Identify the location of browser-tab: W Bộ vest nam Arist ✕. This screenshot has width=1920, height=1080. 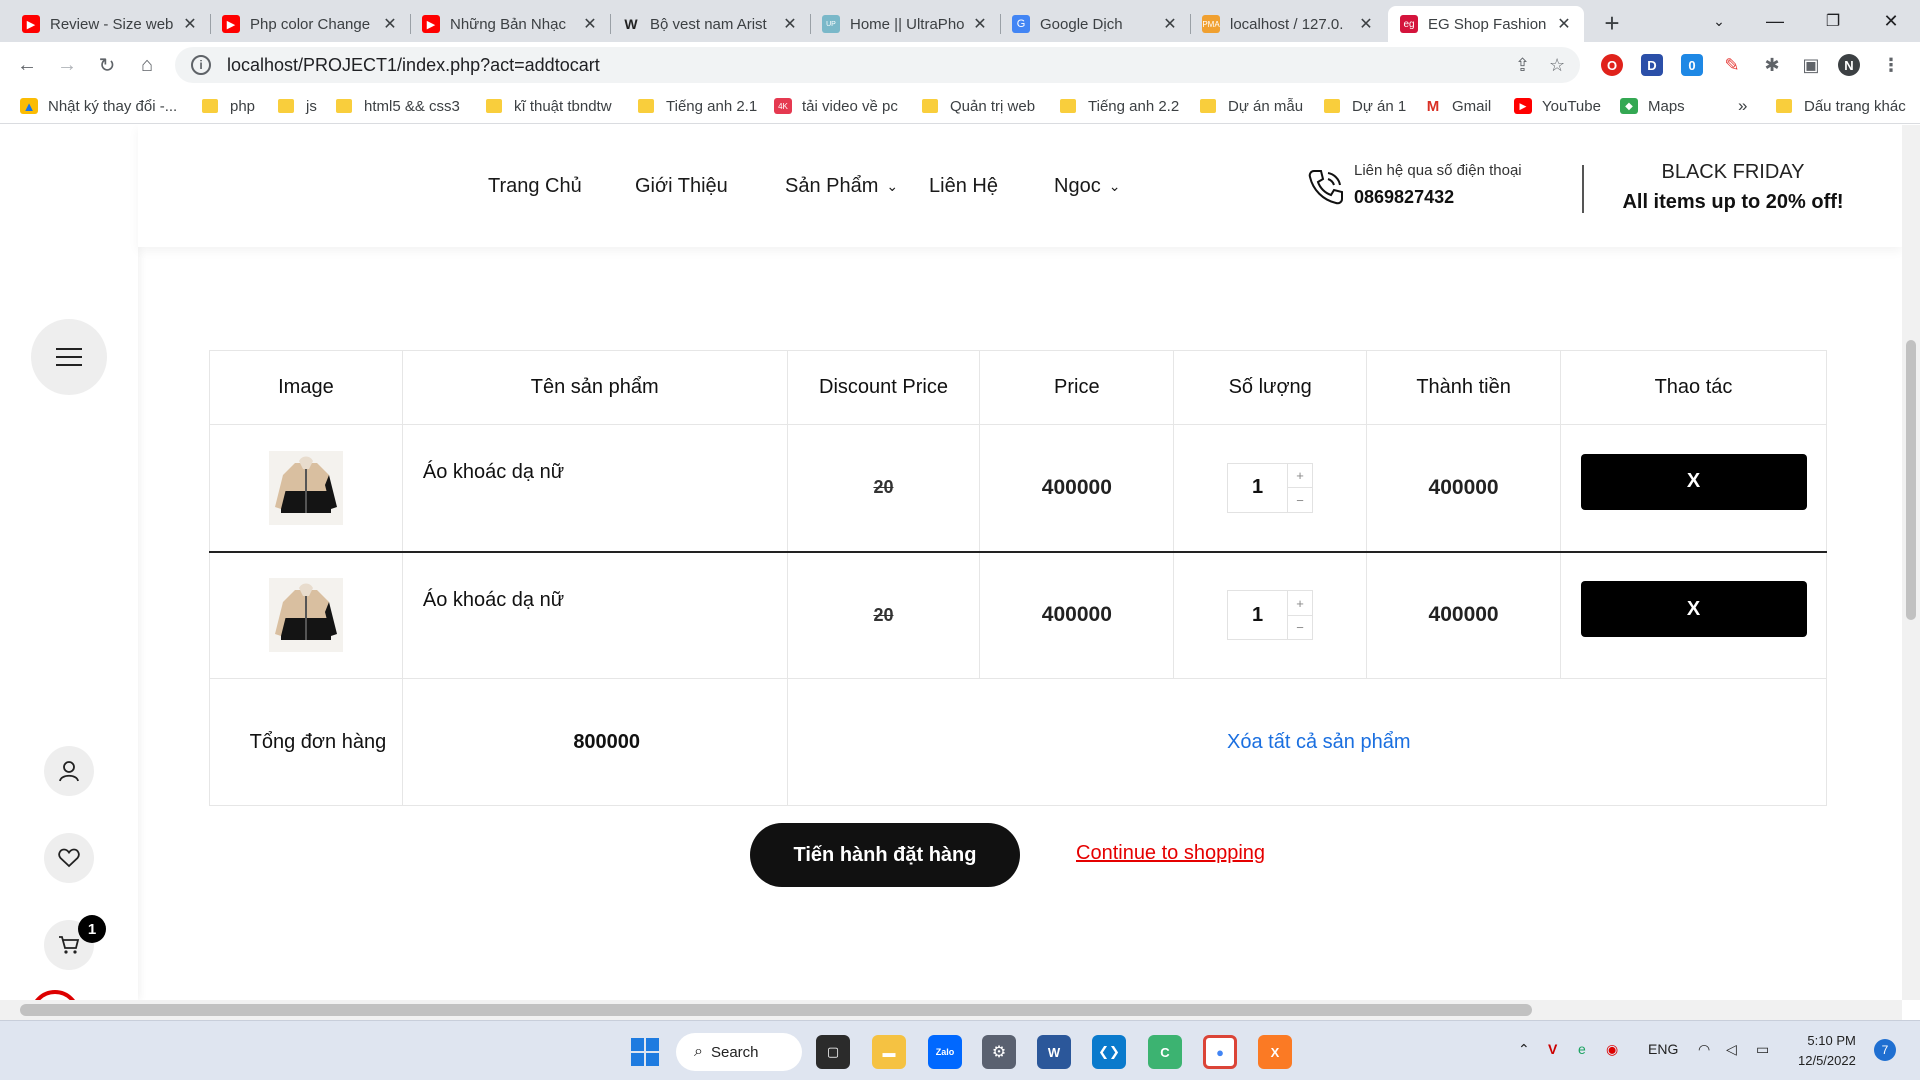
(710, 24).